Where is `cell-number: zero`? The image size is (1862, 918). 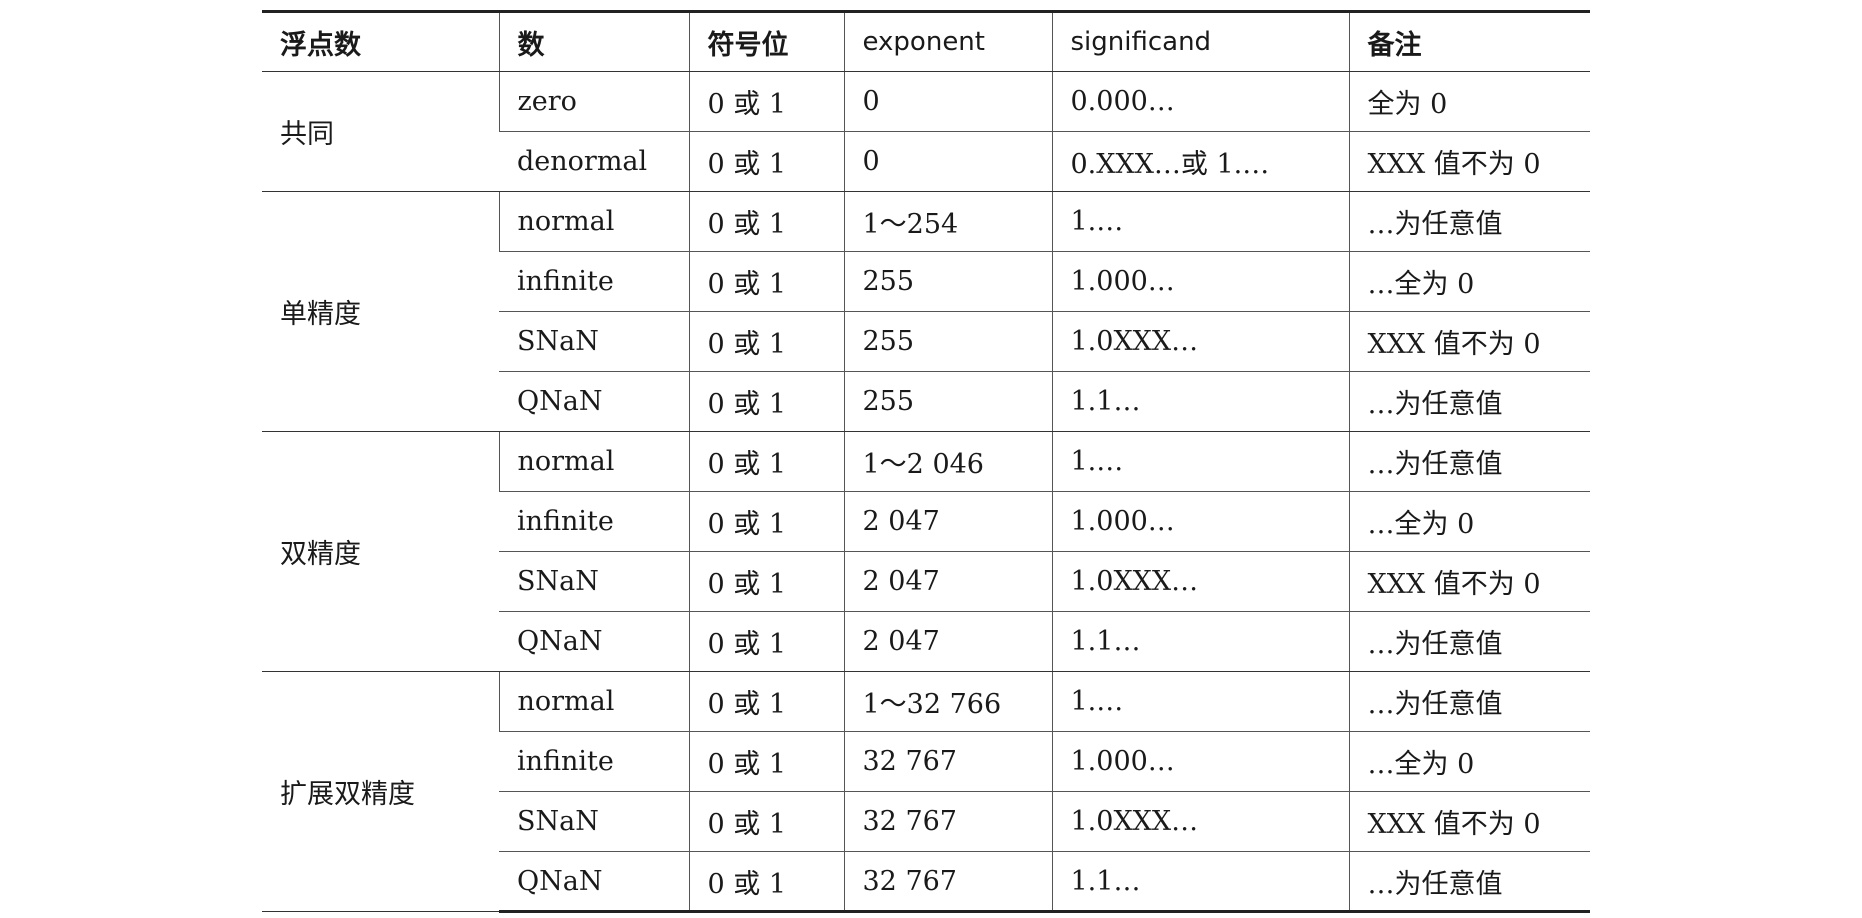
cell-number: zero is located at coordinates (593, 101).